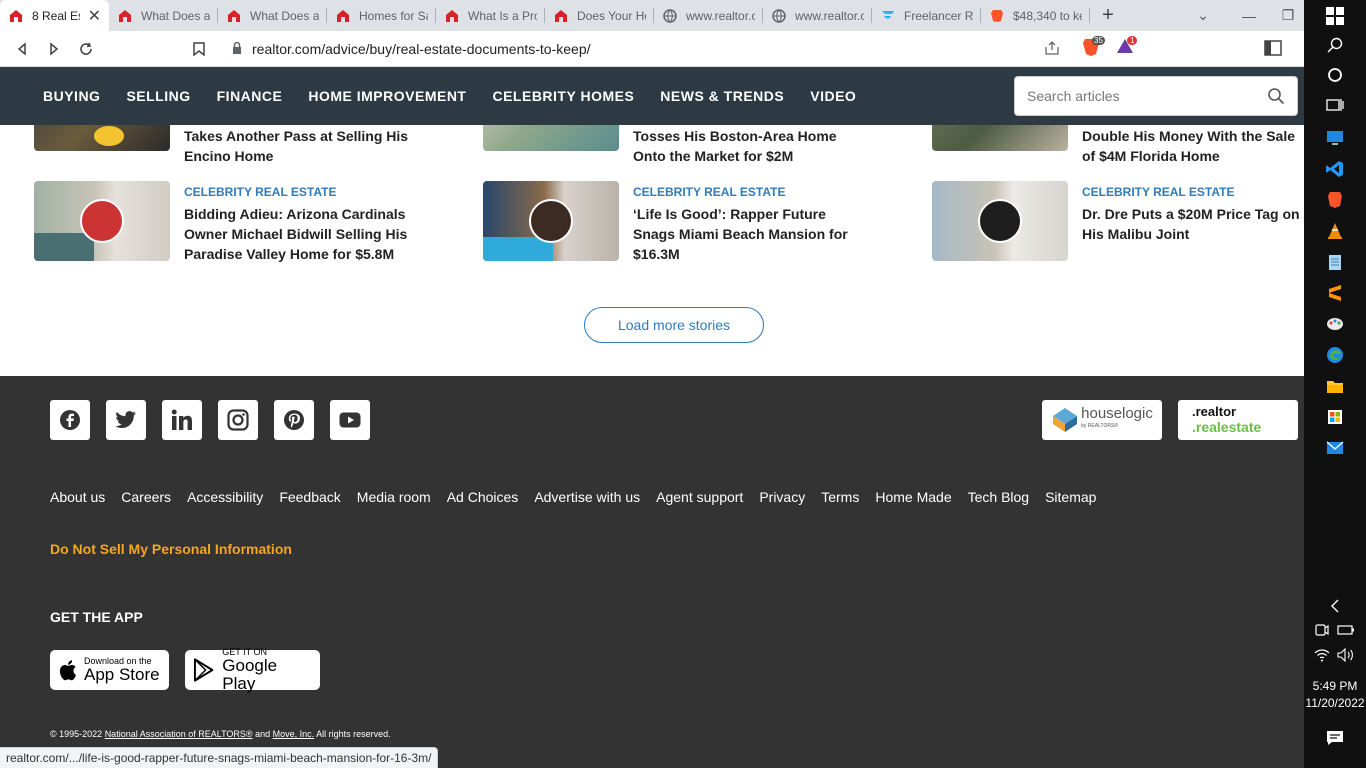 Image resolution: width=1366 pixels, height=768 pixels. What do you see at coordinates (387, 96) in the screenshot?
I see `nav-home-improvement: HOME IMPROVEMENT` at bounding box center [387, 96].